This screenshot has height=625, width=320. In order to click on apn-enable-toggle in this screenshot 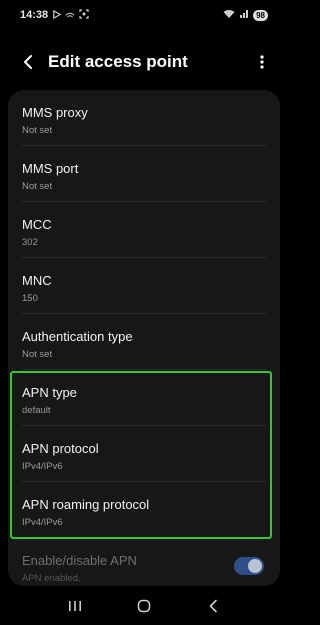, I will do `click(249, 566)`.